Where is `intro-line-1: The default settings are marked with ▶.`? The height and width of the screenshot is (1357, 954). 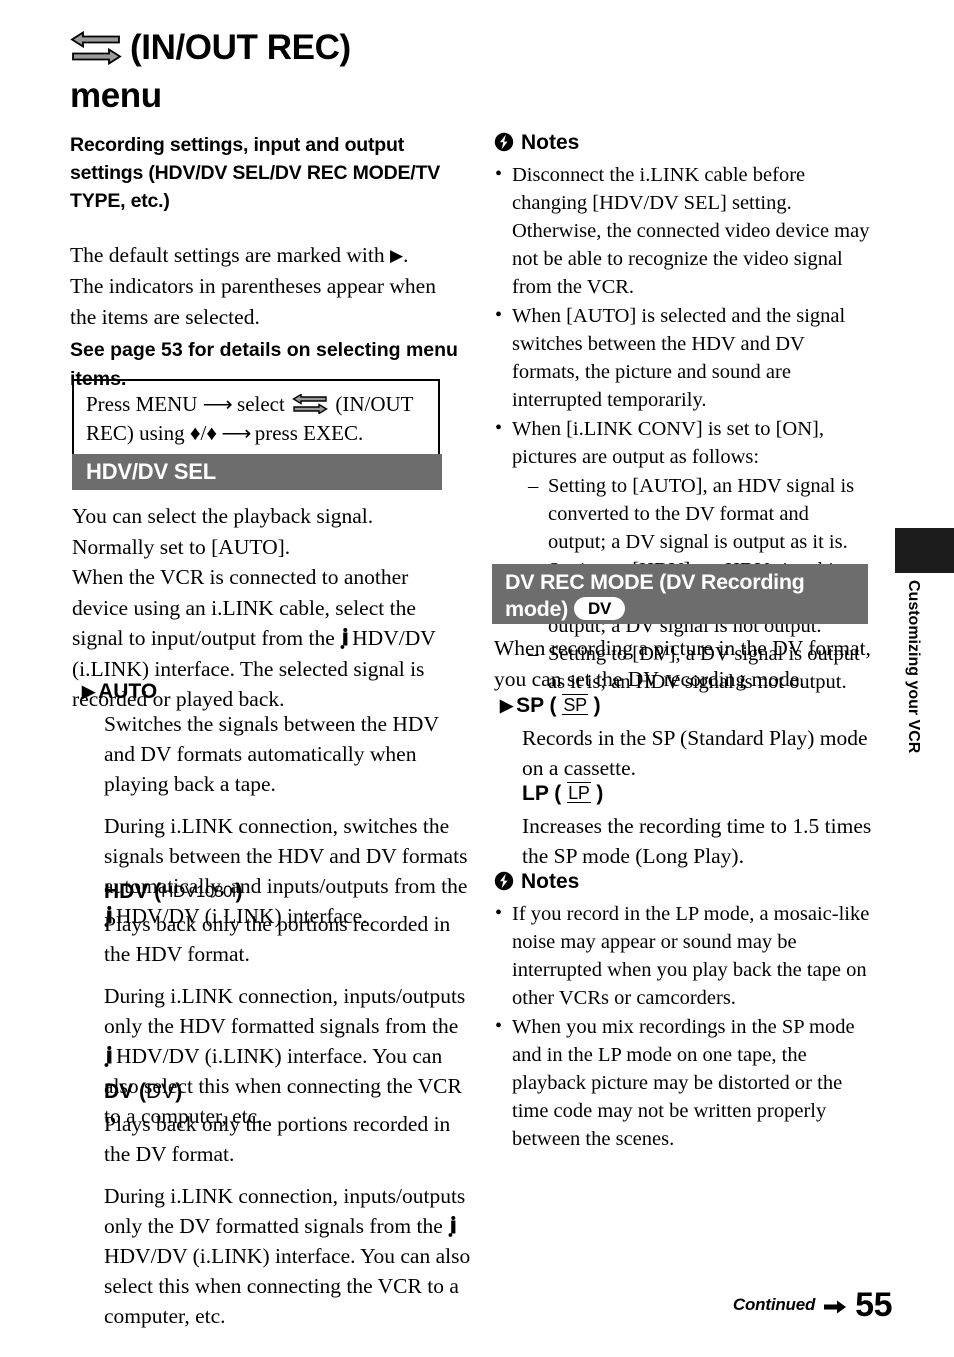 intro-line-1: The default settings are marked with ▶. is located at coordinates (266, 255).